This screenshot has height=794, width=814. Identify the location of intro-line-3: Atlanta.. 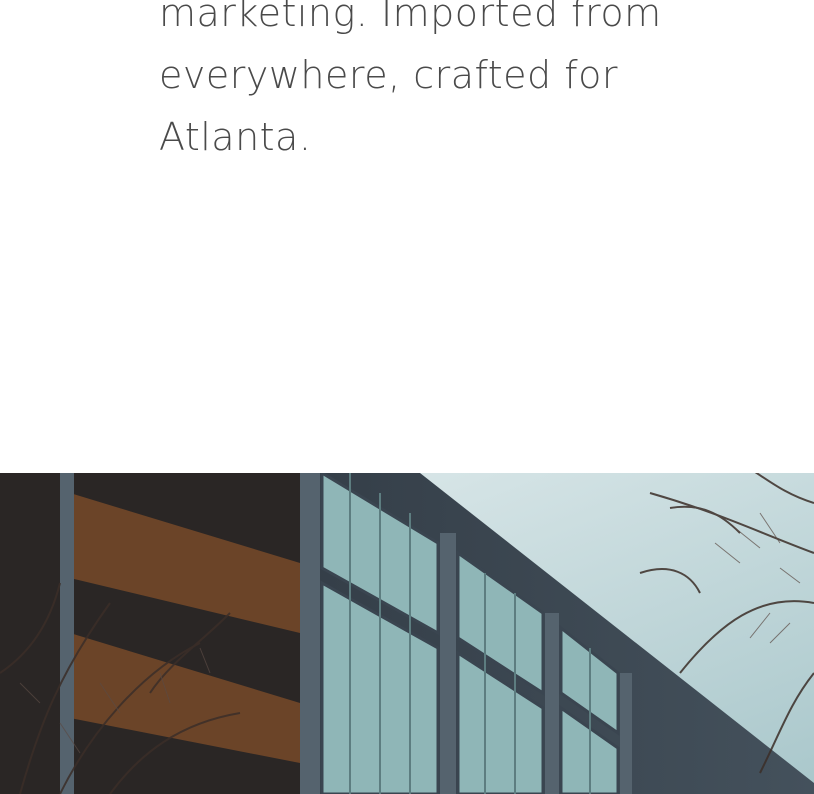
(235, 137).